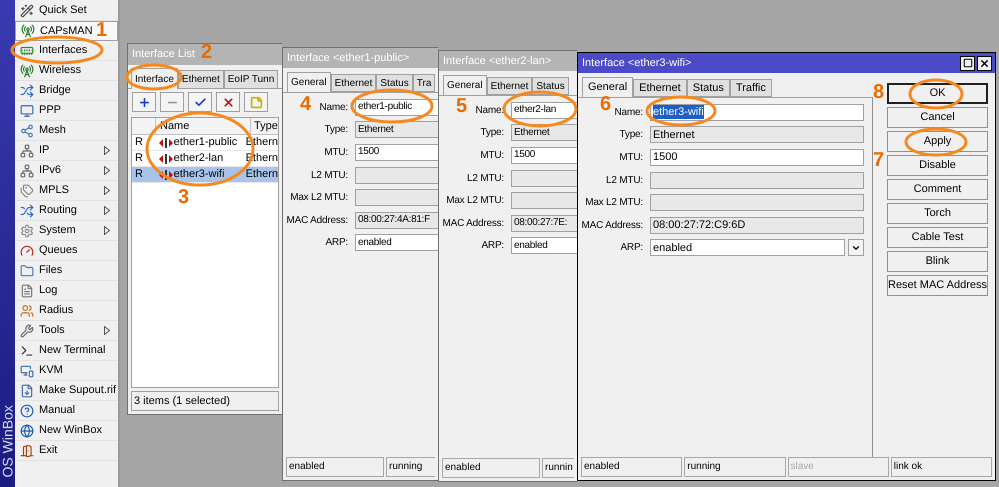  I want to click on status-segment: enabled, so click(491, 468).